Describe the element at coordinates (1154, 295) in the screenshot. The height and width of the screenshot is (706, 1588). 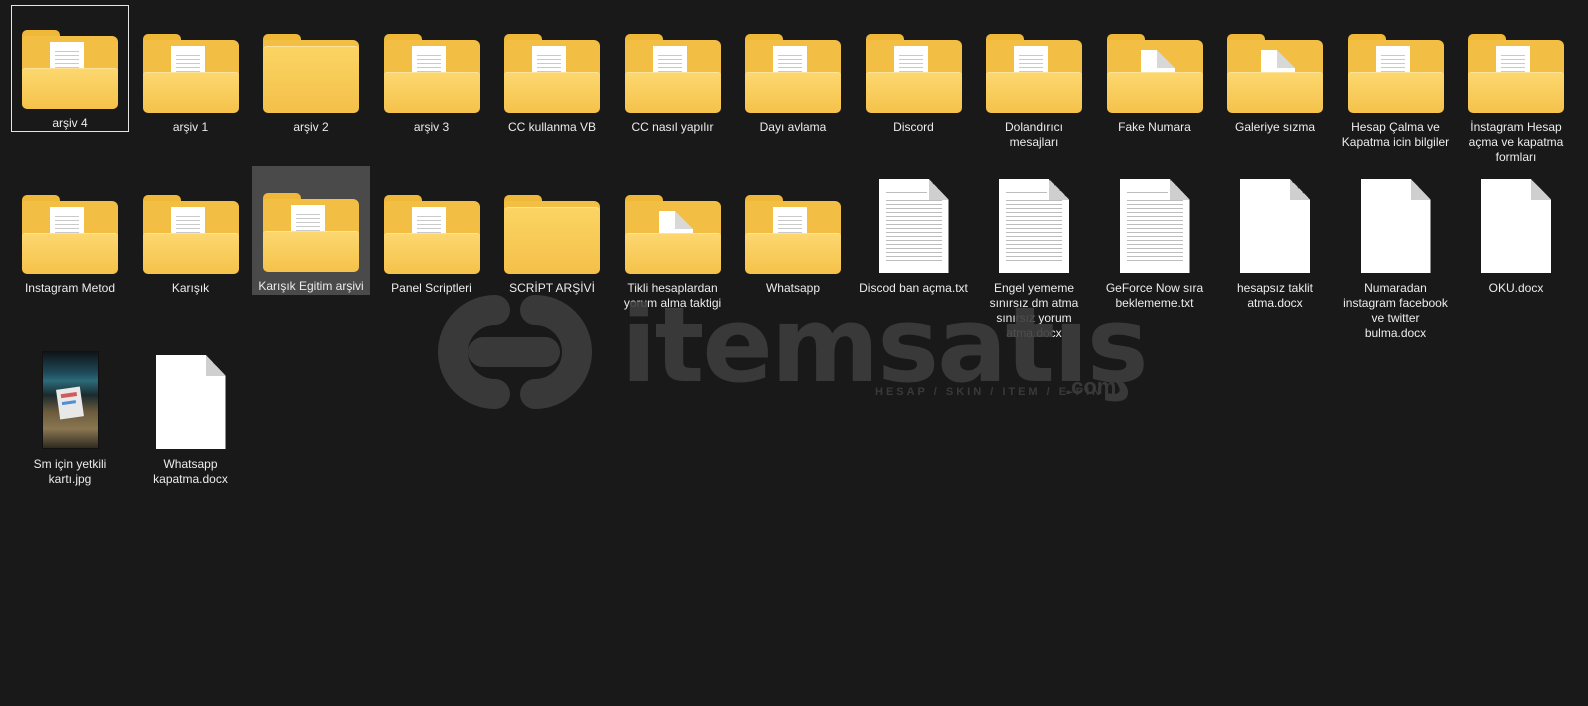
I see `item-label: GeForce Now sıra beklememe.txt` at that location.